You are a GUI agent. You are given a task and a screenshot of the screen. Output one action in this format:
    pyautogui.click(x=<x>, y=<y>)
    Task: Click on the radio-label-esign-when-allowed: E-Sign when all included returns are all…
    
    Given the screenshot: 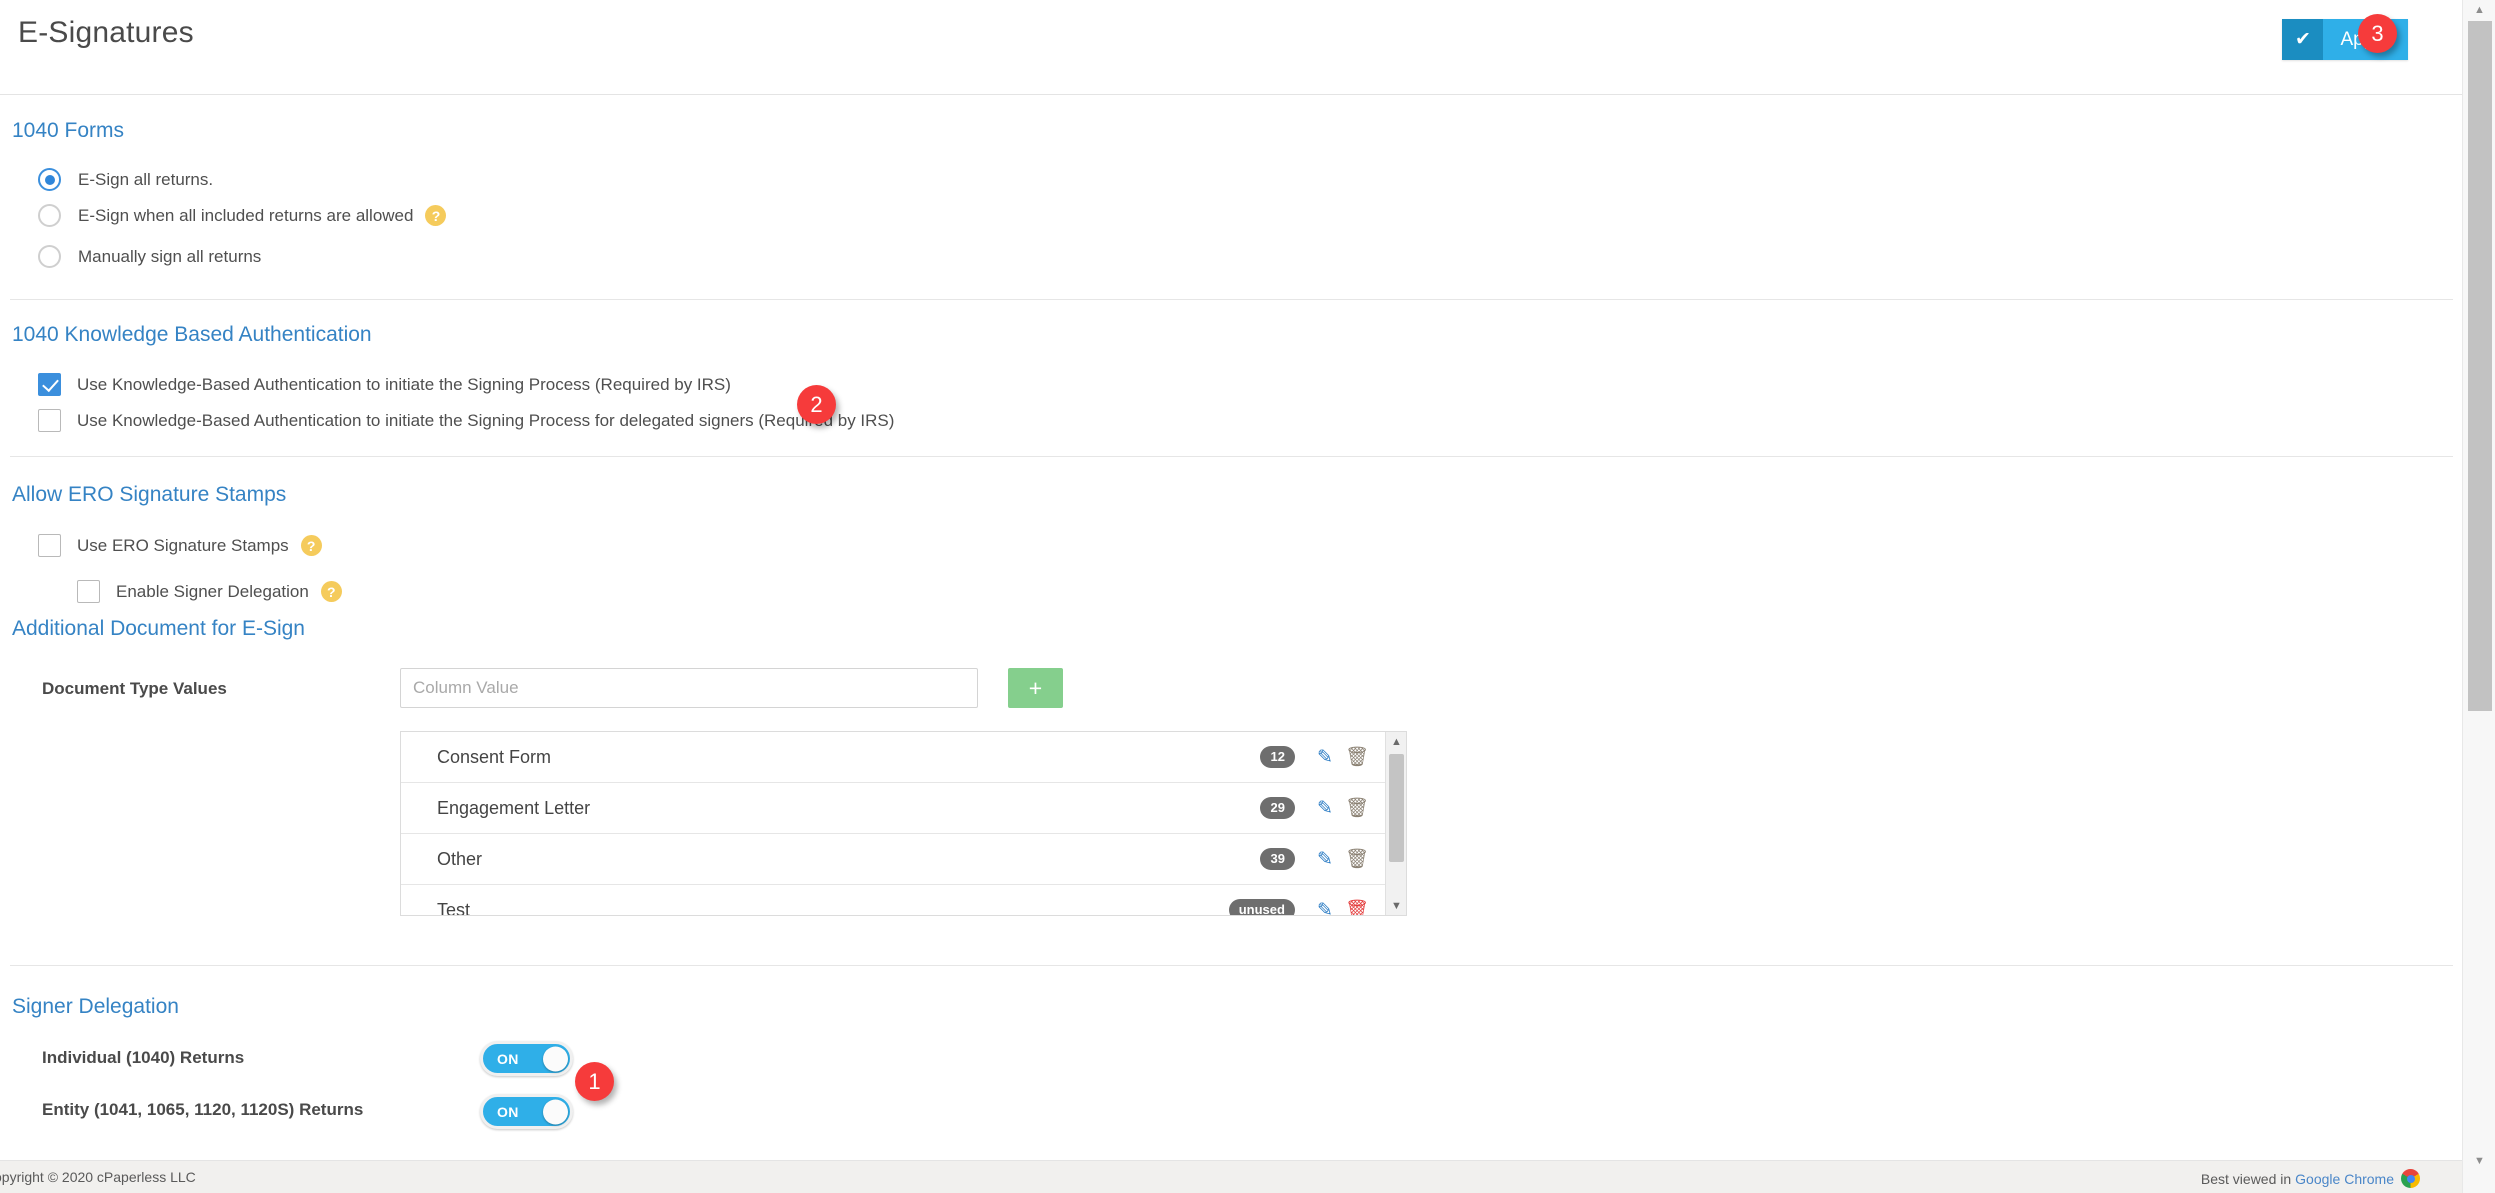 What is the action you would take?
    pyautogui.click(x=246, y=215)
    